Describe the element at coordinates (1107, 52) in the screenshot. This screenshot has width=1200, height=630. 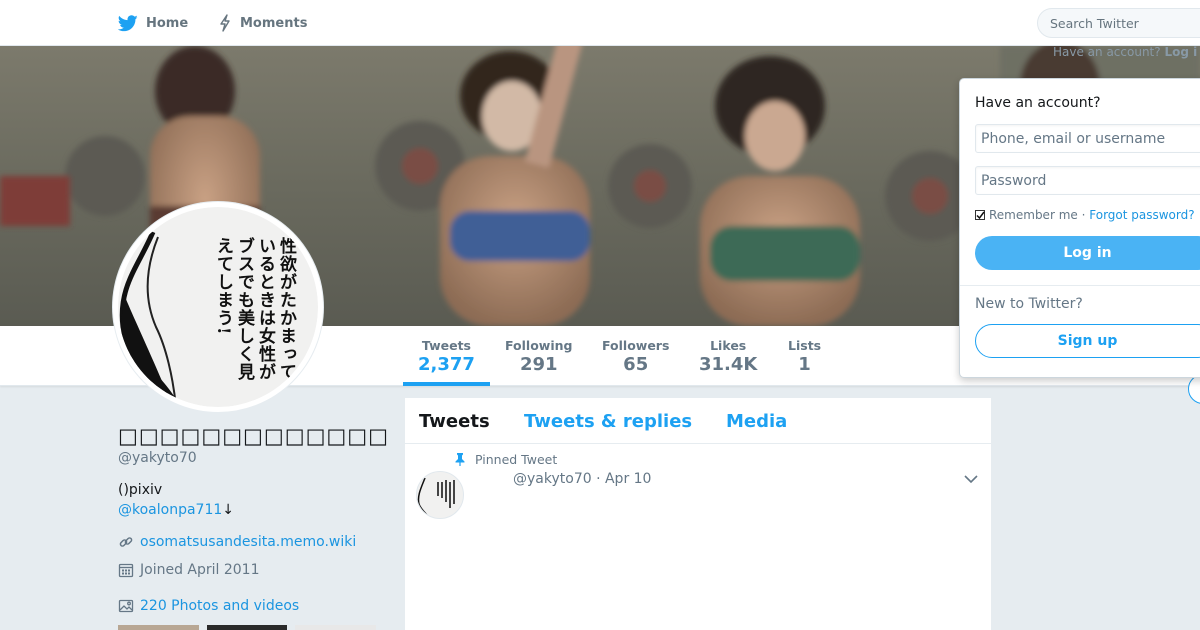
I see `have-account-text: Have an account?` at that location.